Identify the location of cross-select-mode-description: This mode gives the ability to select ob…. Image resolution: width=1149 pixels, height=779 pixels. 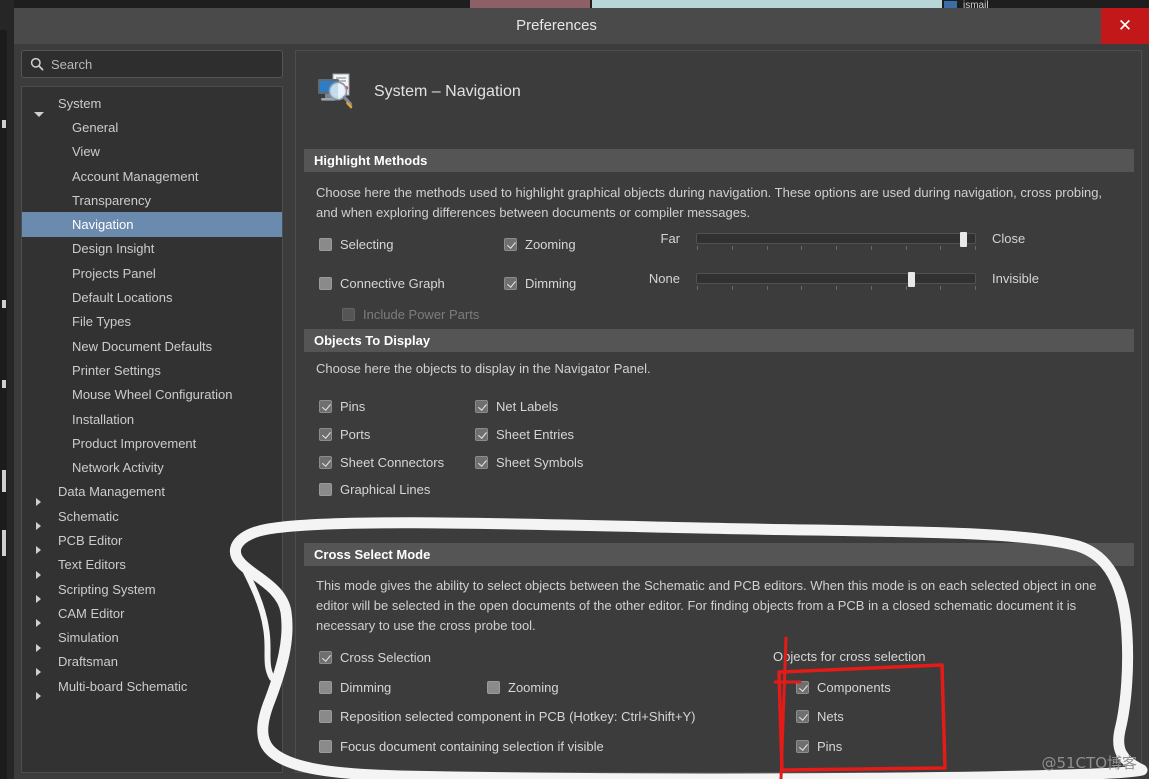
(706, 605).